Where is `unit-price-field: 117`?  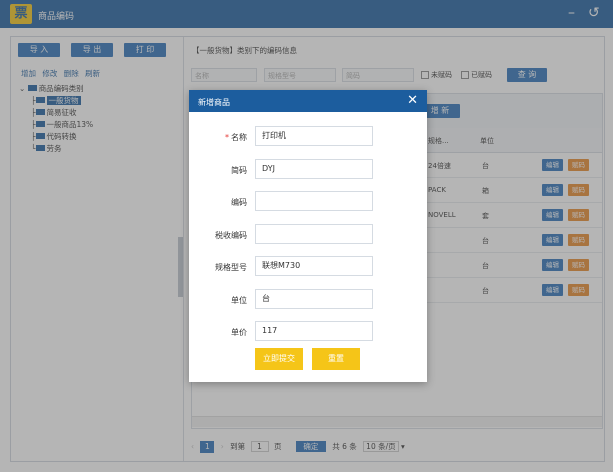
unit-price-field: 117 is located at coordinates (314, 331).